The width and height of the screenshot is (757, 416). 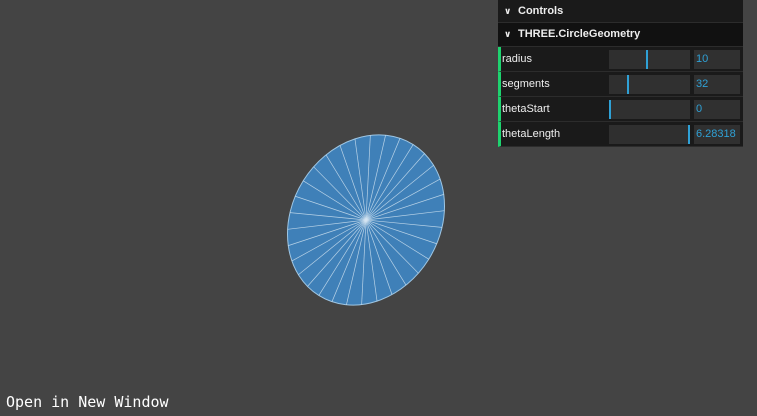 What do you see at coordinates (717, 84) in the screenshot?
I see `segments-input` at bounding box center [717, 84].